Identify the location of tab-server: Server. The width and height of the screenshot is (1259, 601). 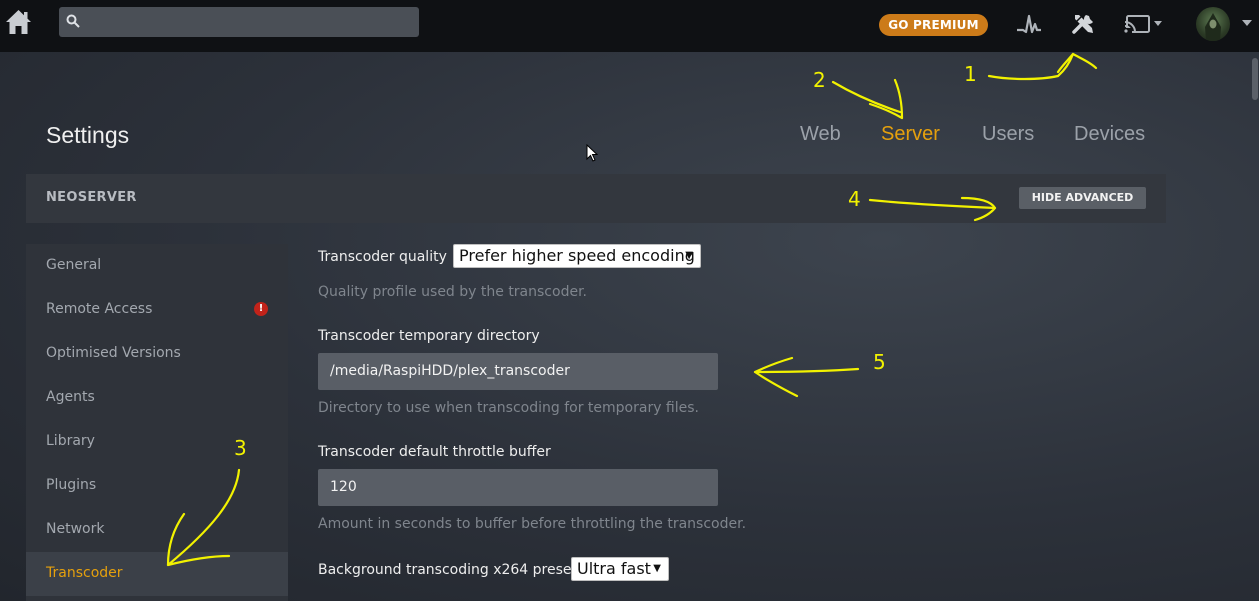
(910, 134).